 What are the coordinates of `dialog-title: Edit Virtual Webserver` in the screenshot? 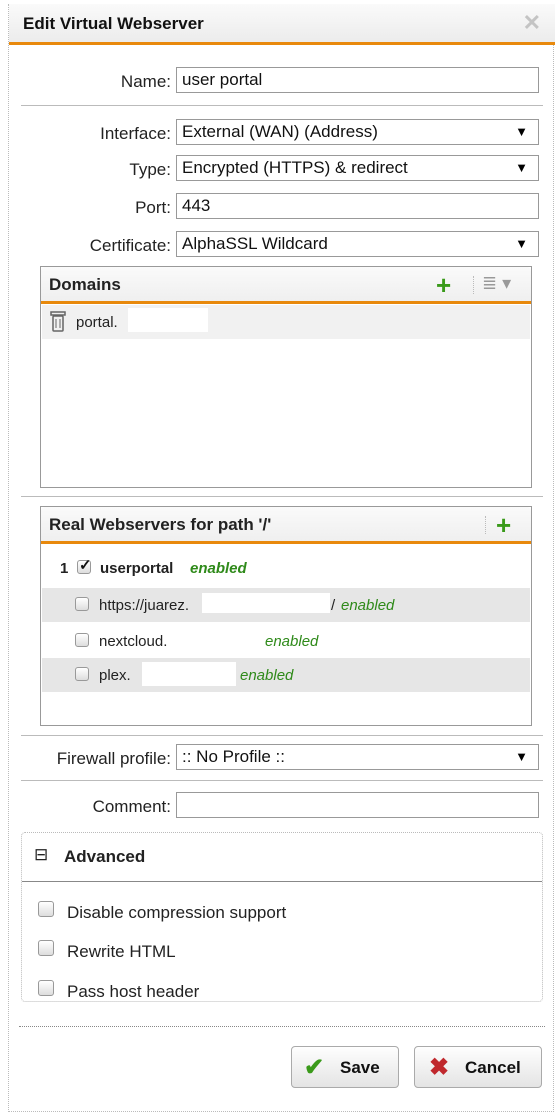 It's located at (113, 23).